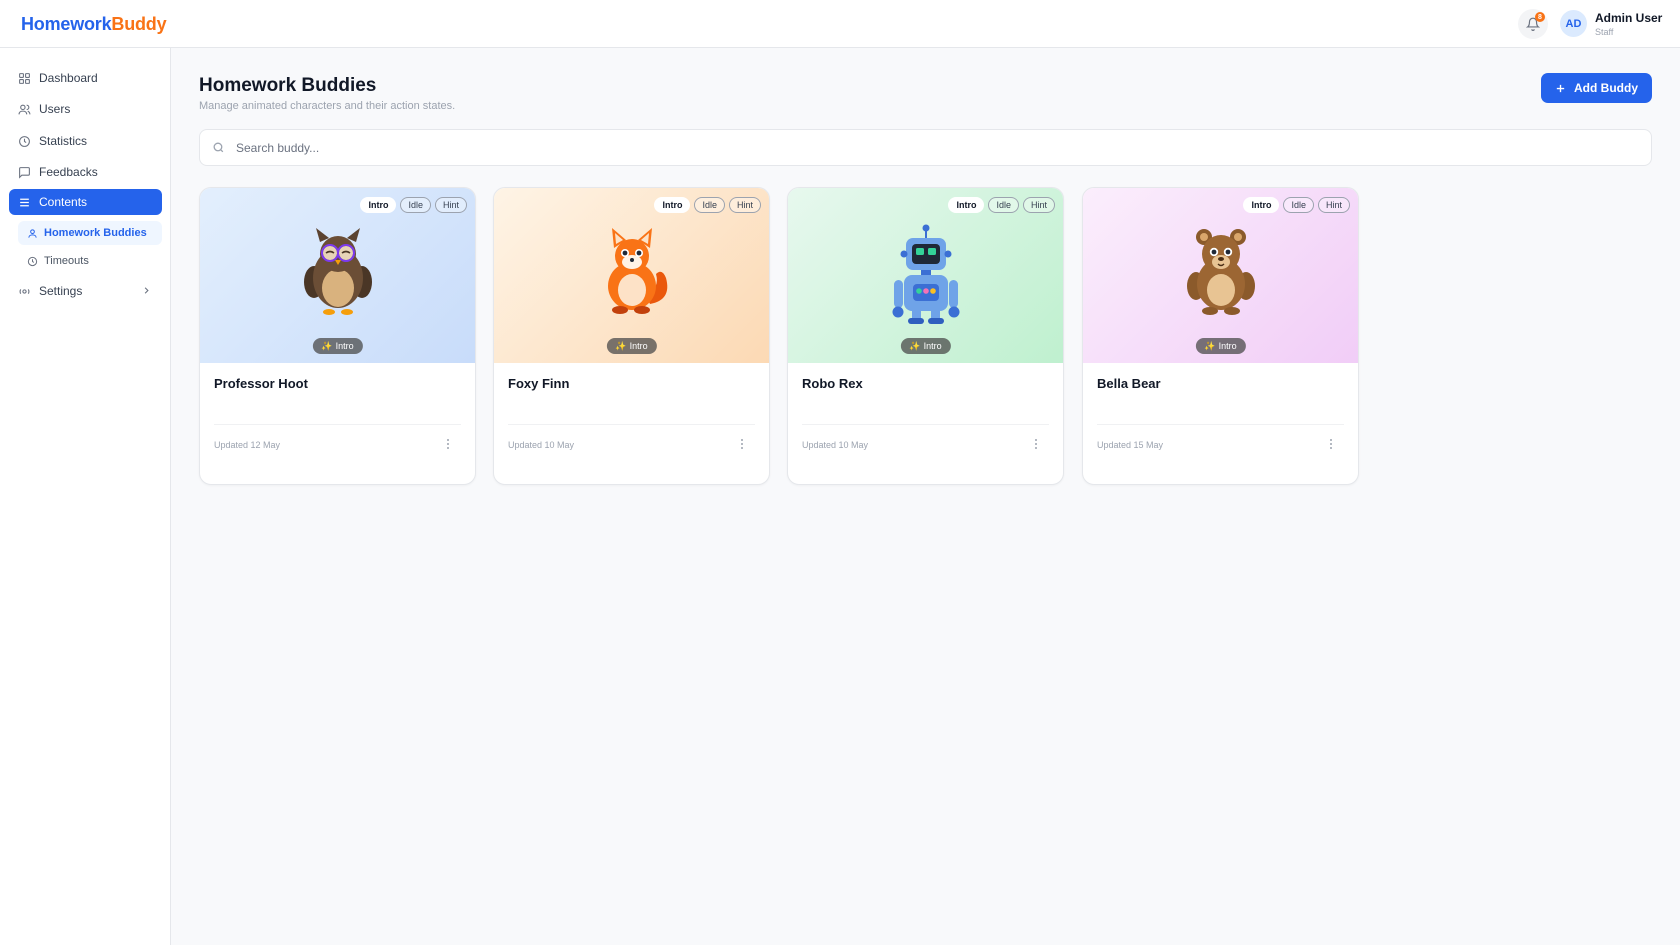 This screenshot has width=1680, height=945. What do you see at coordinates (68, 172) in the screenshot?
I see `sidebar-item-label: Feedbacks` at bounding box center [68, 172].